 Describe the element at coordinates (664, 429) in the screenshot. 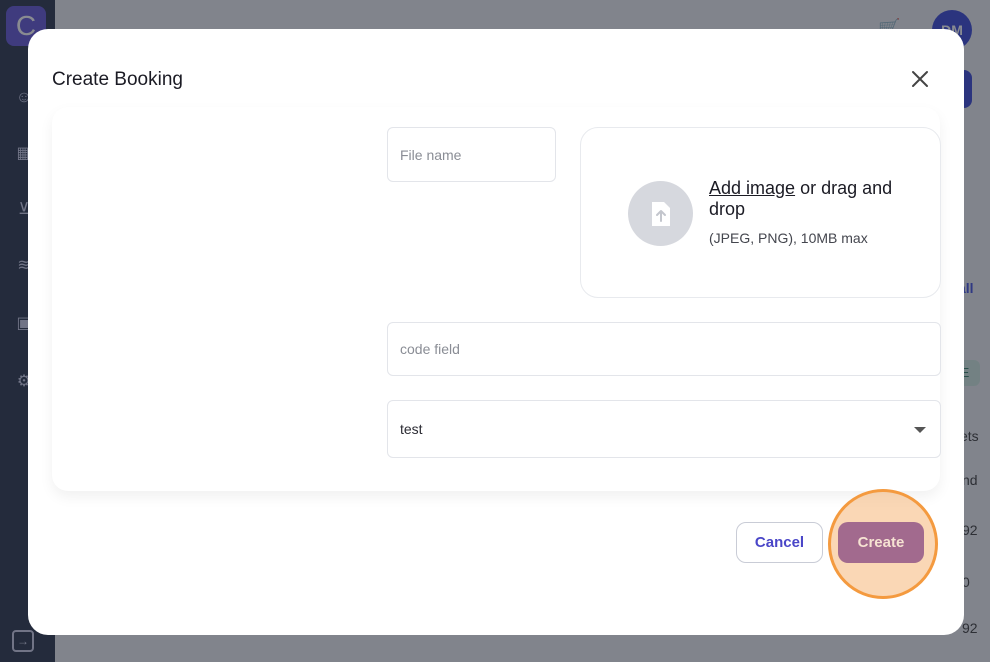

I see `booking-select: test` at that location.